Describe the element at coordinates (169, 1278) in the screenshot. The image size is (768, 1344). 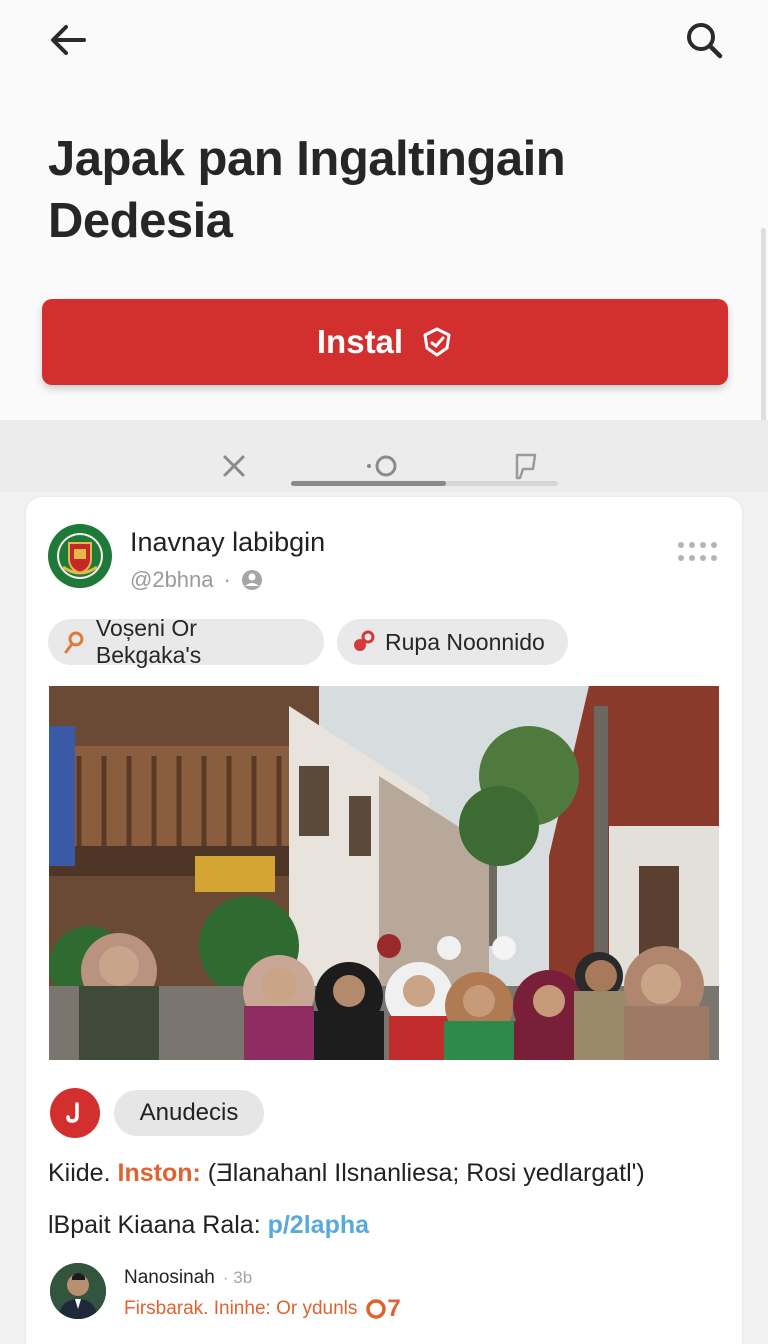
I see `commenter-name: Nanosinah` at that location.